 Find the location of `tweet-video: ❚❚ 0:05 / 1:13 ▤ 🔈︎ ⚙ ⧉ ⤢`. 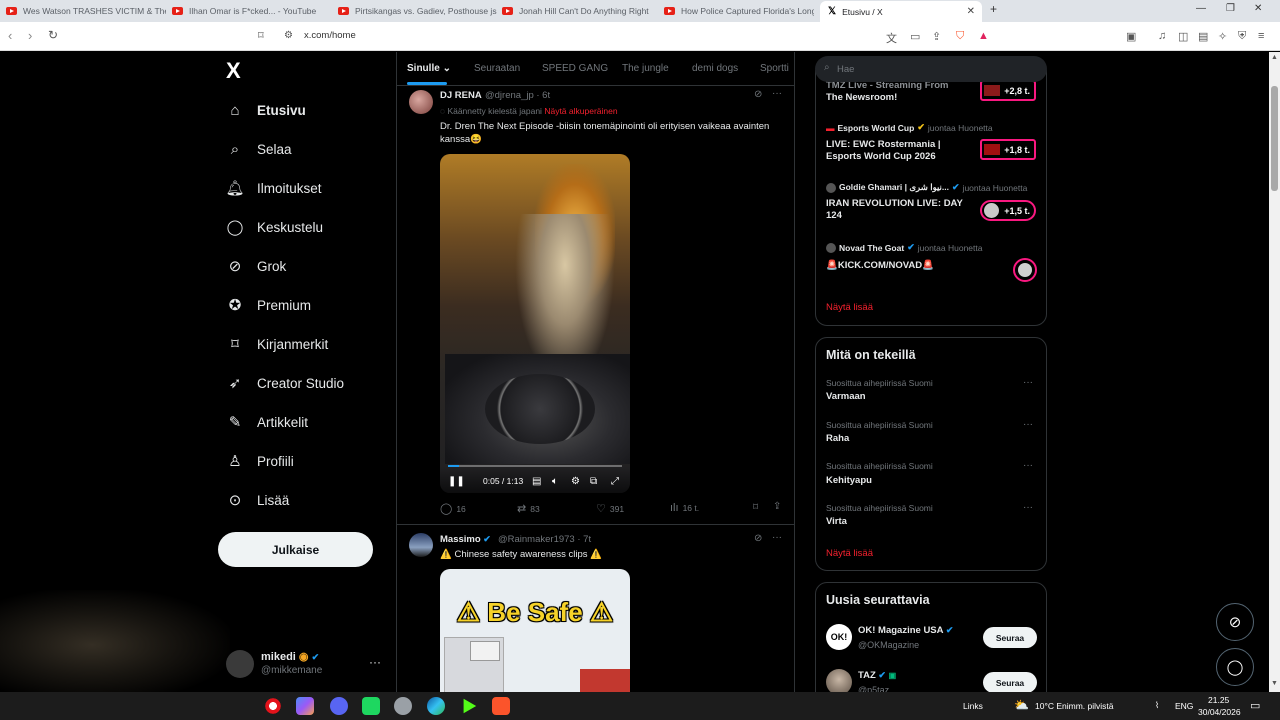

tweet-video: ❚❚ 0:05 / 1:13 ▤ 🔈︎ ⚙ ⧉ ⤢ is located at coordinates (535, 323).